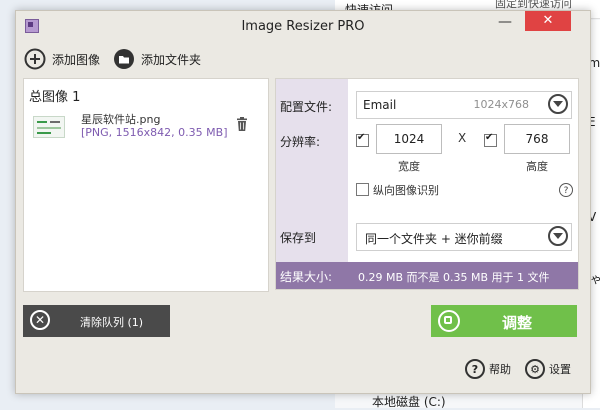  I want to click on bg-local-disk: 本地磁盘 (C:), so click(409, 401).